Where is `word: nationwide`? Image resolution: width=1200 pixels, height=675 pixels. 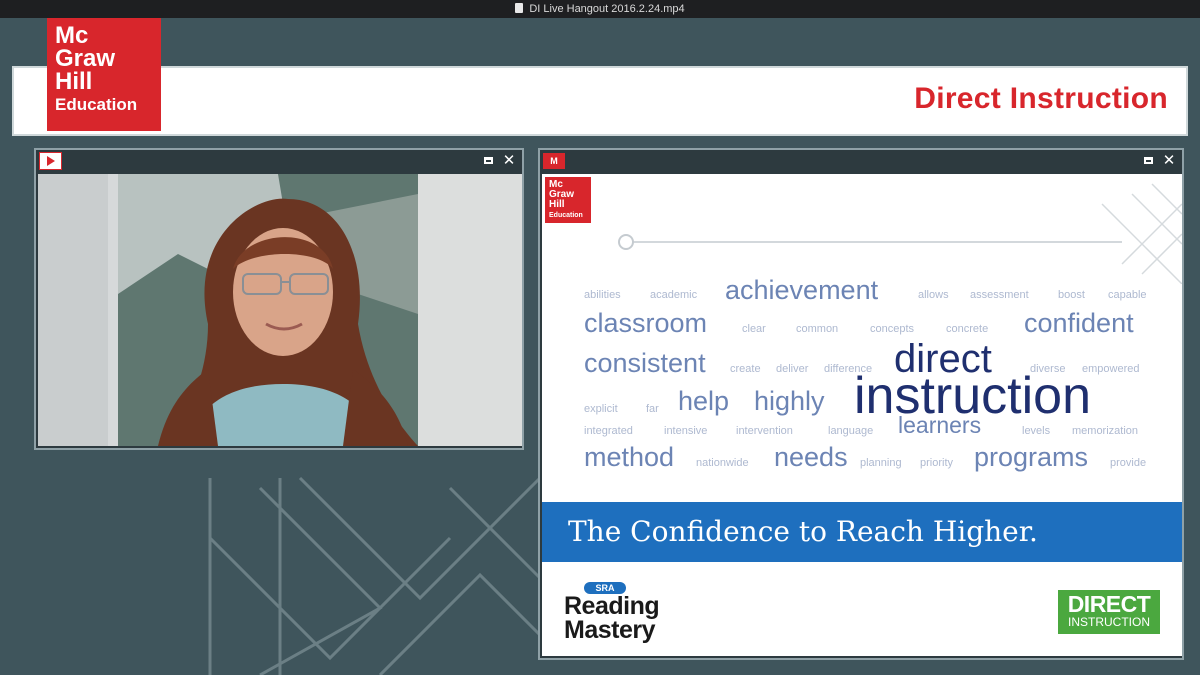 word: nationwide is located at coordinates (722, 463).